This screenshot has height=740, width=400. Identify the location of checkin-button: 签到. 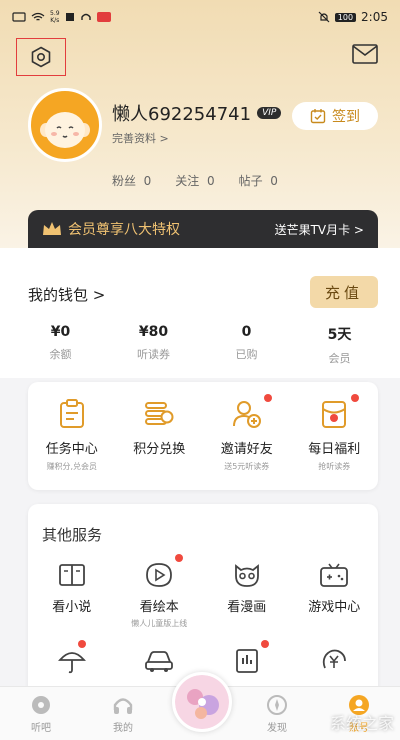
(335, 116).